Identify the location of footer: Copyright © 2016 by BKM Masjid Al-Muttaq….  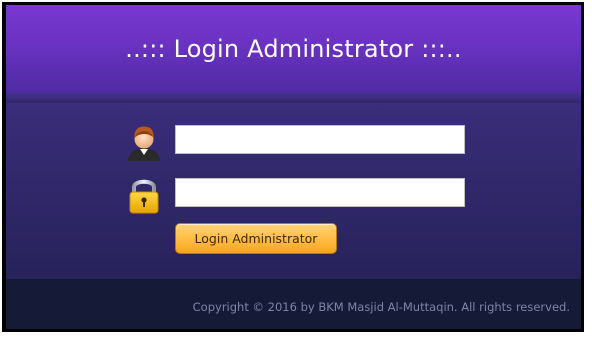
(293, 304).